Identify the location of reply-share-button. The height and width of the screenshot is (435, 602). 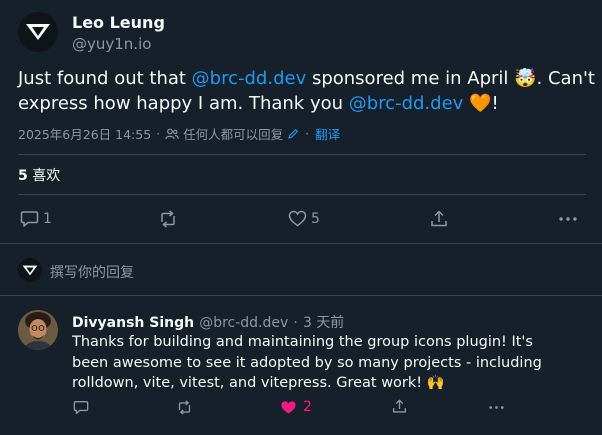
(399, 406).